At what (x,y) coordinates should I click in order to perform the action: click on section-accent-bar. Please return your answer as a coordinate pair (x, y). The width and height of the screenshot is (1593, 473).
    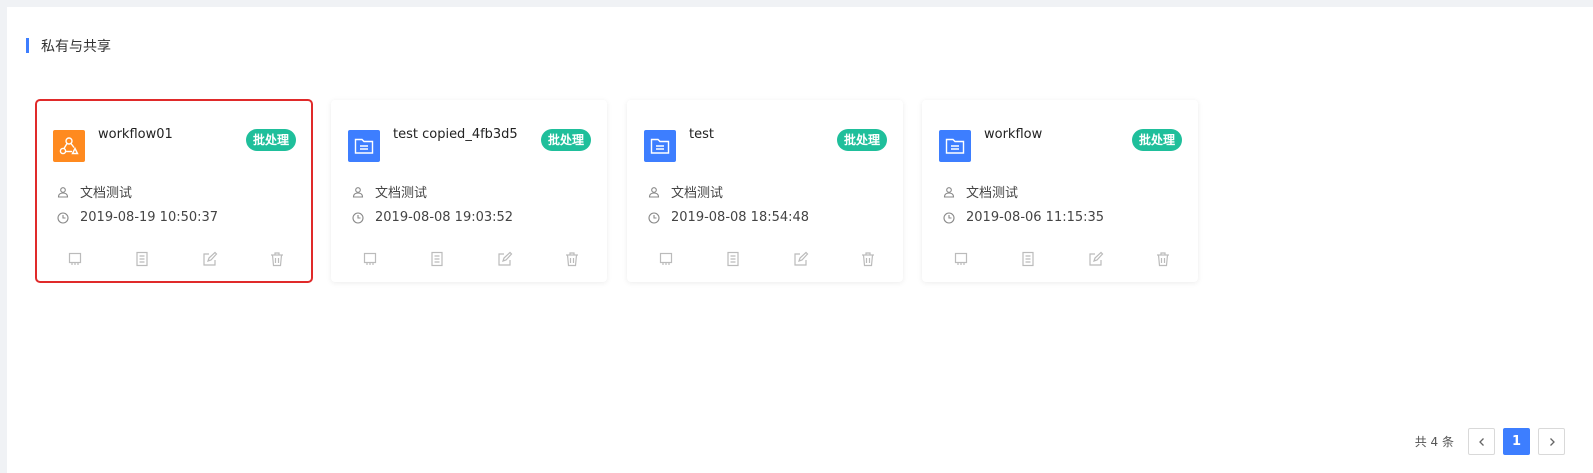
    Looking at the image, I should click on (27, 45).